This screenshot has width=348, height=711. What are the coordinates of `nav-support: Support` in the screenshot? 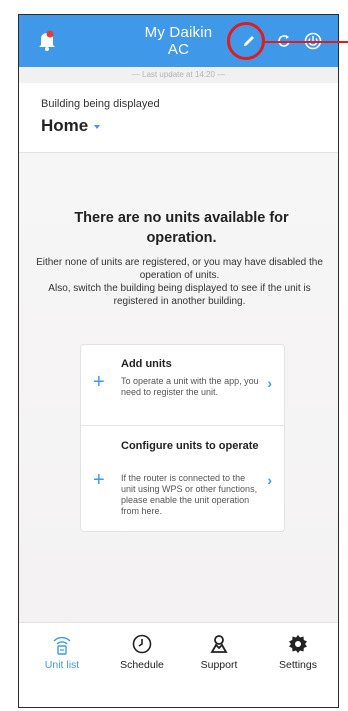 It's located at (219, 652).